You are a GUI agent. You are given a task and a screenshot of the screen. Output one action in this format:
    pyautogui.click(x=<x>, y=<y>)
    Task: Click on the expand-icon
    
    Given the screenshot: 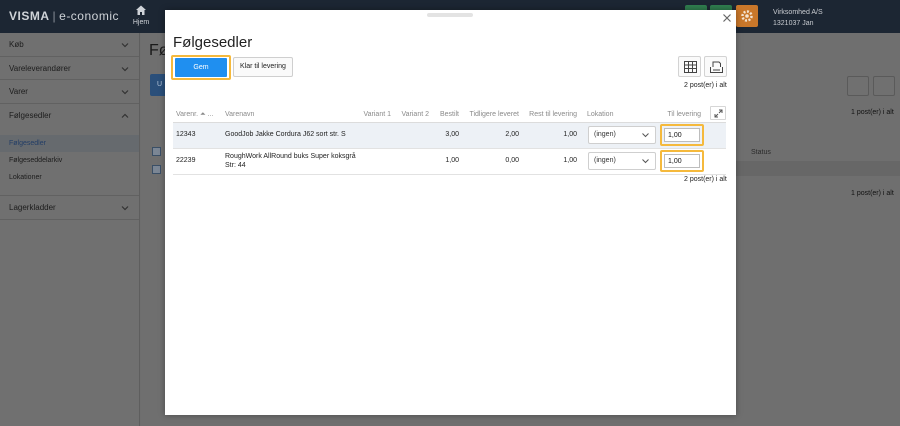 What is the action you would take?
    pyautogui.click(x=718, y=113)
    